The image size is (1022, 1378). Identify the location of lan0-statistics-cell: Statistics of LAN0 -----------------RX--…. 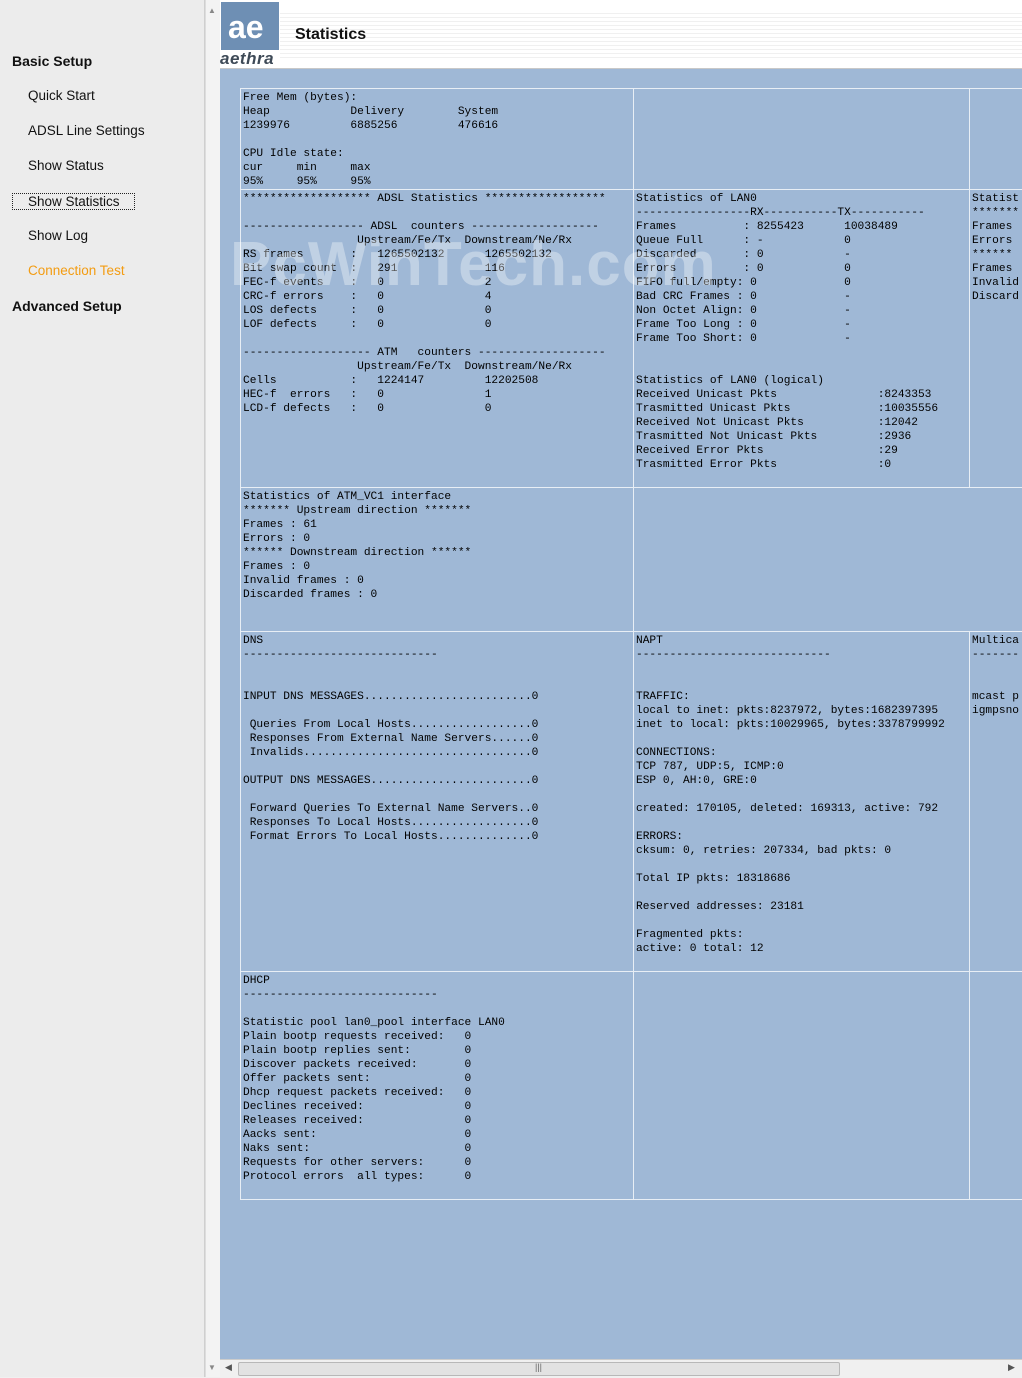
(801, 338).